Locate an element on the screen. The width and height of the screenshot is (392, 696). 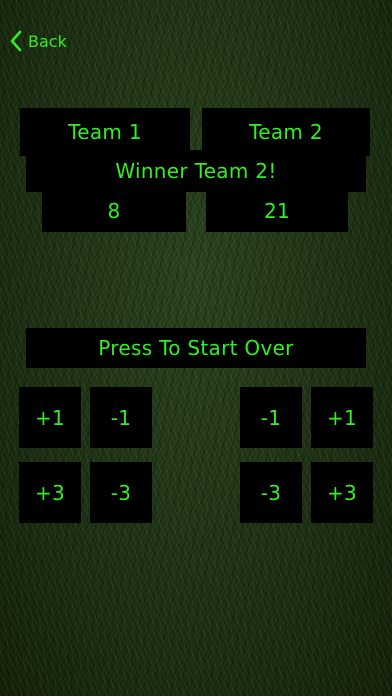
team1-minus3-label: -3 is located at coordinates (121, 492).